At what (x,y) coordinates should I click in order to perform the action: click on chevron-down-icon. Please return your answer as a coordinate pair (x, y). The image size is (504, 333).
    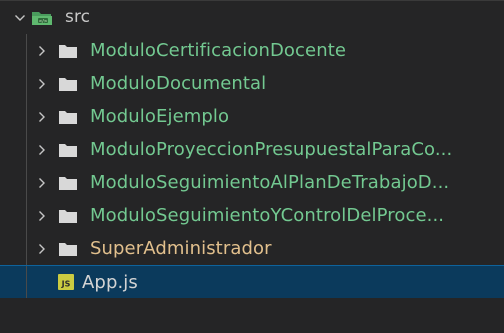
    Looking at the image, I should click on (20, 17).